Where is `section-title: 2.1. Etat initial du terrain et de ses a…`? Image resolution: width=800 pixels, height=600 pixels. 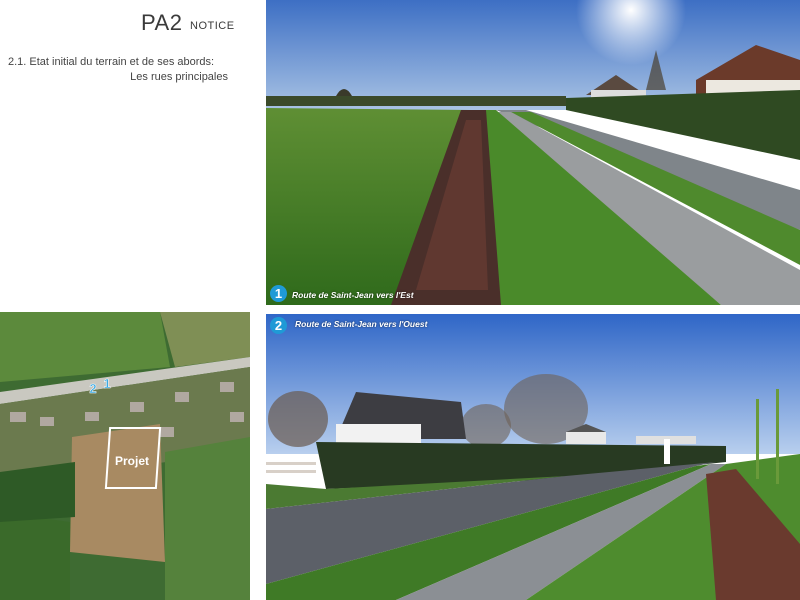
section-title: 2.1. Etat initial du terrain et de ses a… is located at coordinates (111, 62).